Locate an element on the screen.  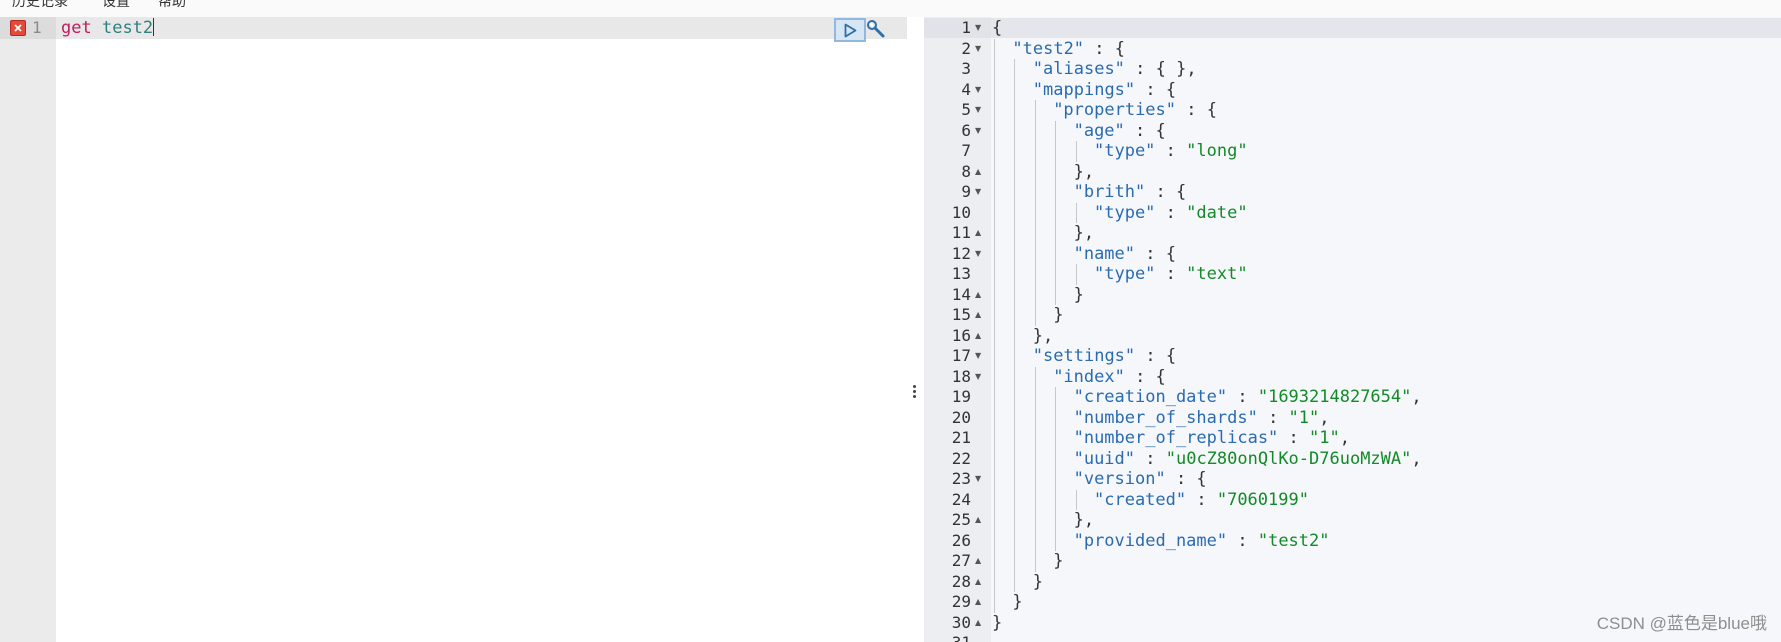
line-number: 15 is located at coordinates (961, 314).